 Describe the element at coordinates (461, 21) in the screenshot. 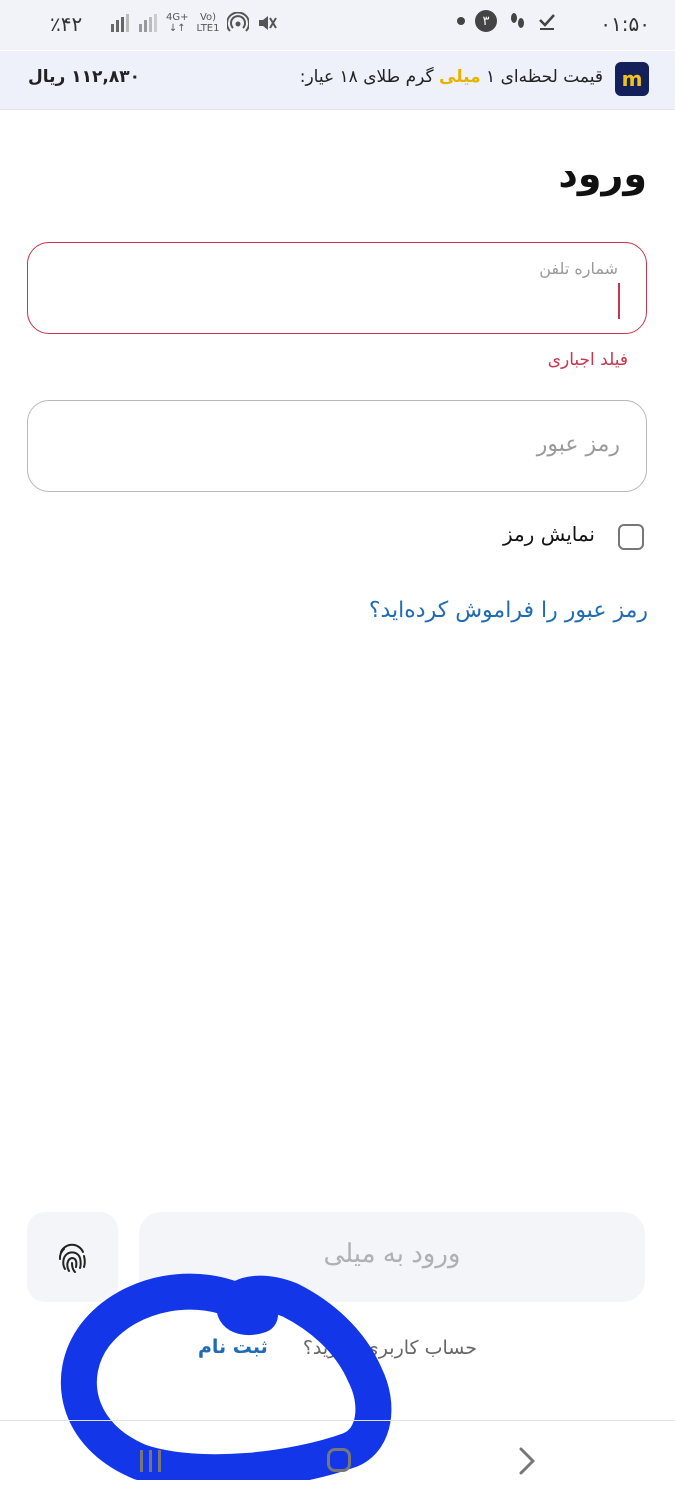

I see `notification-dot-icon` at that location.